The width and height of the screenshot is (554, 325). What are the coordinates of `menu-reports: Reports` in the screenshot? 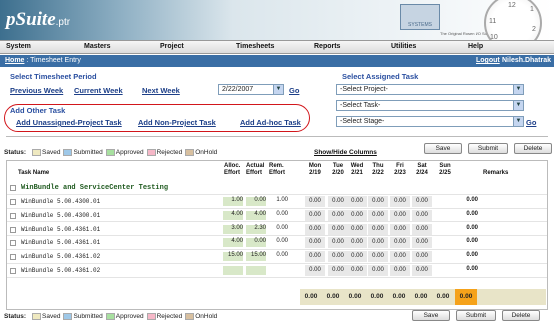 It's located at (327, 47).